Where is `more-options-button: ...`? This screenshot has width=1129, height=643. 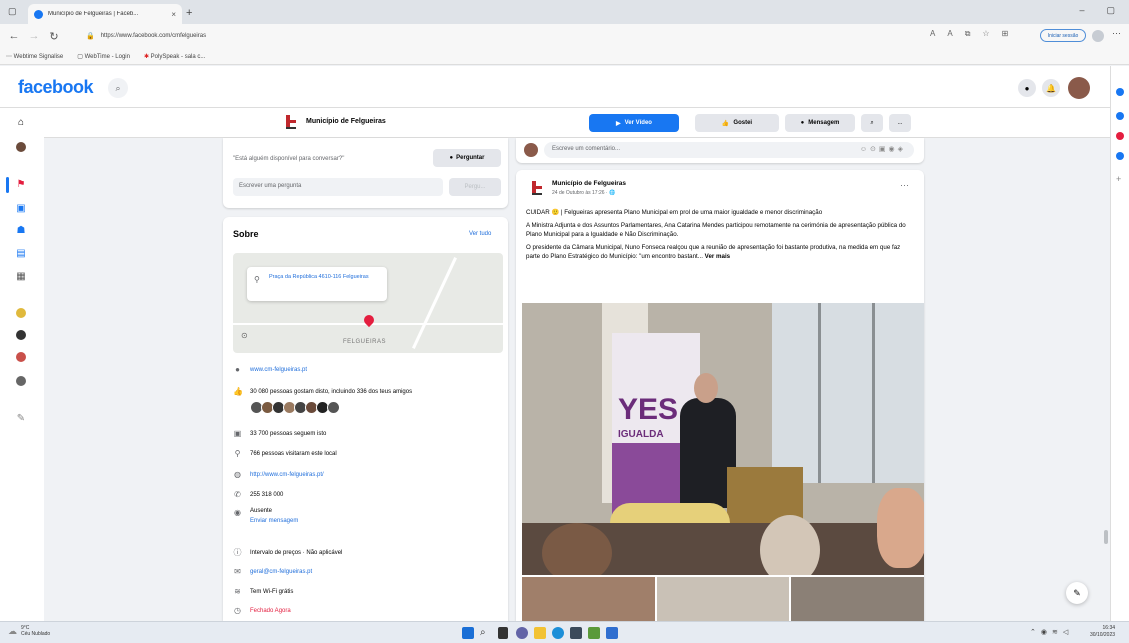
more-options-button: ... is located at coordinates (900, 123).